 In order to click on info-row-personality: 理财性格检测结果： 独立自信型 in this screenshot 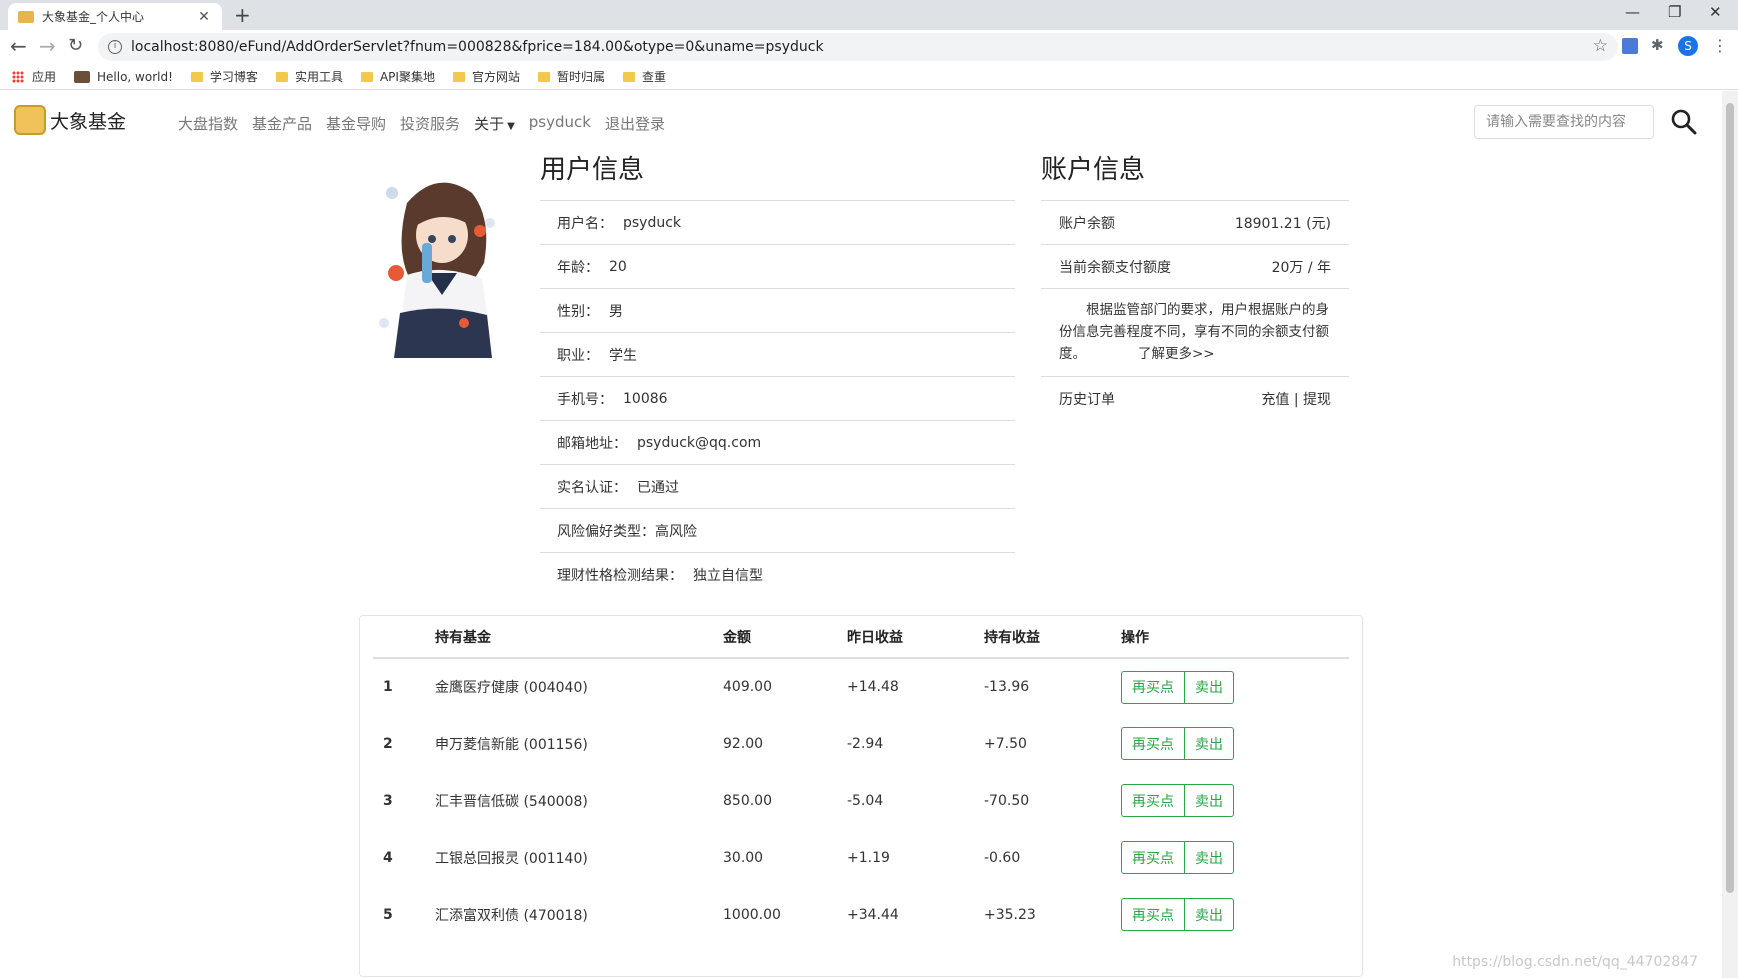, I will do `click(777, 574)`.